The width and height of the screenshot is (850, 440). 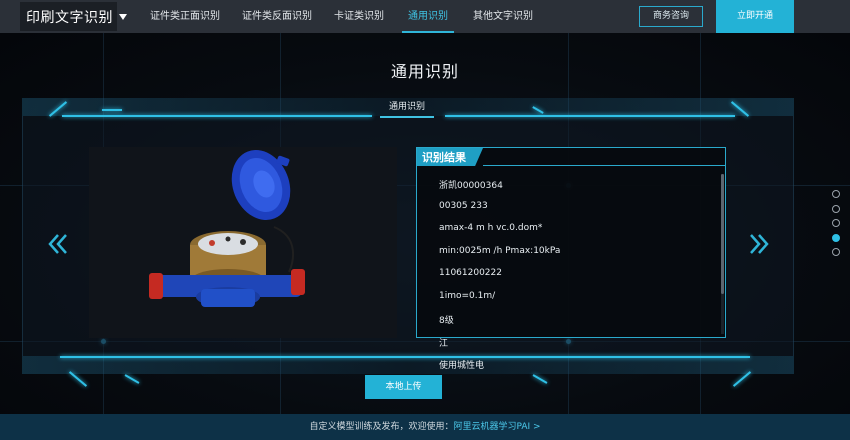 I want to click on result-line: 11061200222, so click(x=470, y=273).